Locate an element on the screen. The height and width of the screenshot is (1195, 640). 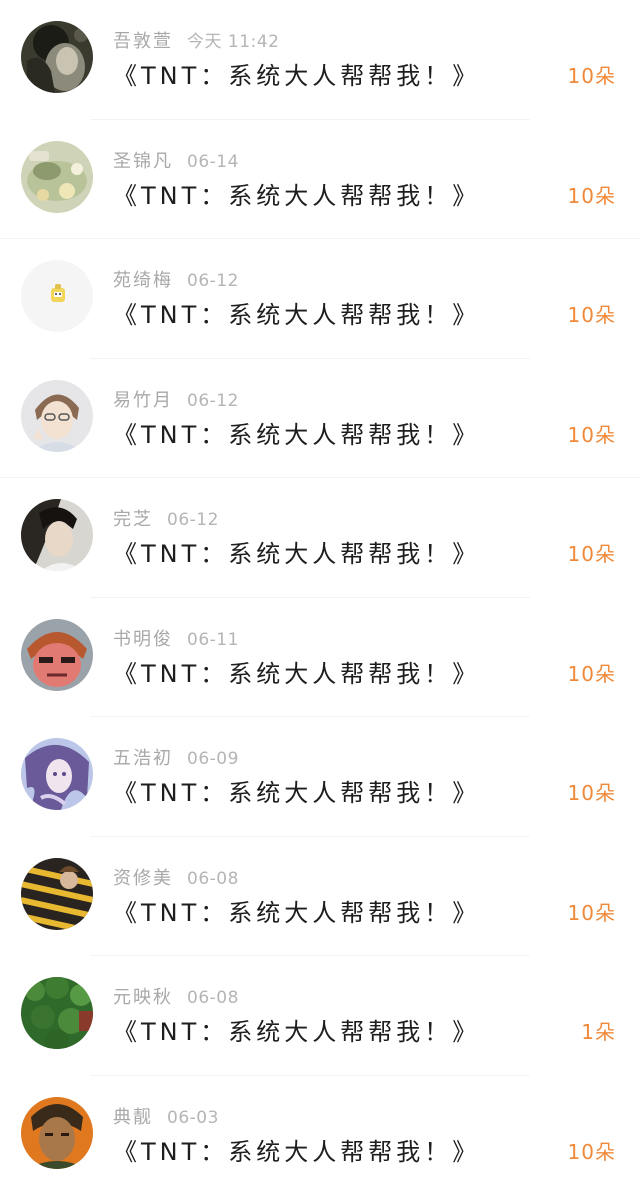
sender-name: 易竹月 is located at coordinates (143, 400).